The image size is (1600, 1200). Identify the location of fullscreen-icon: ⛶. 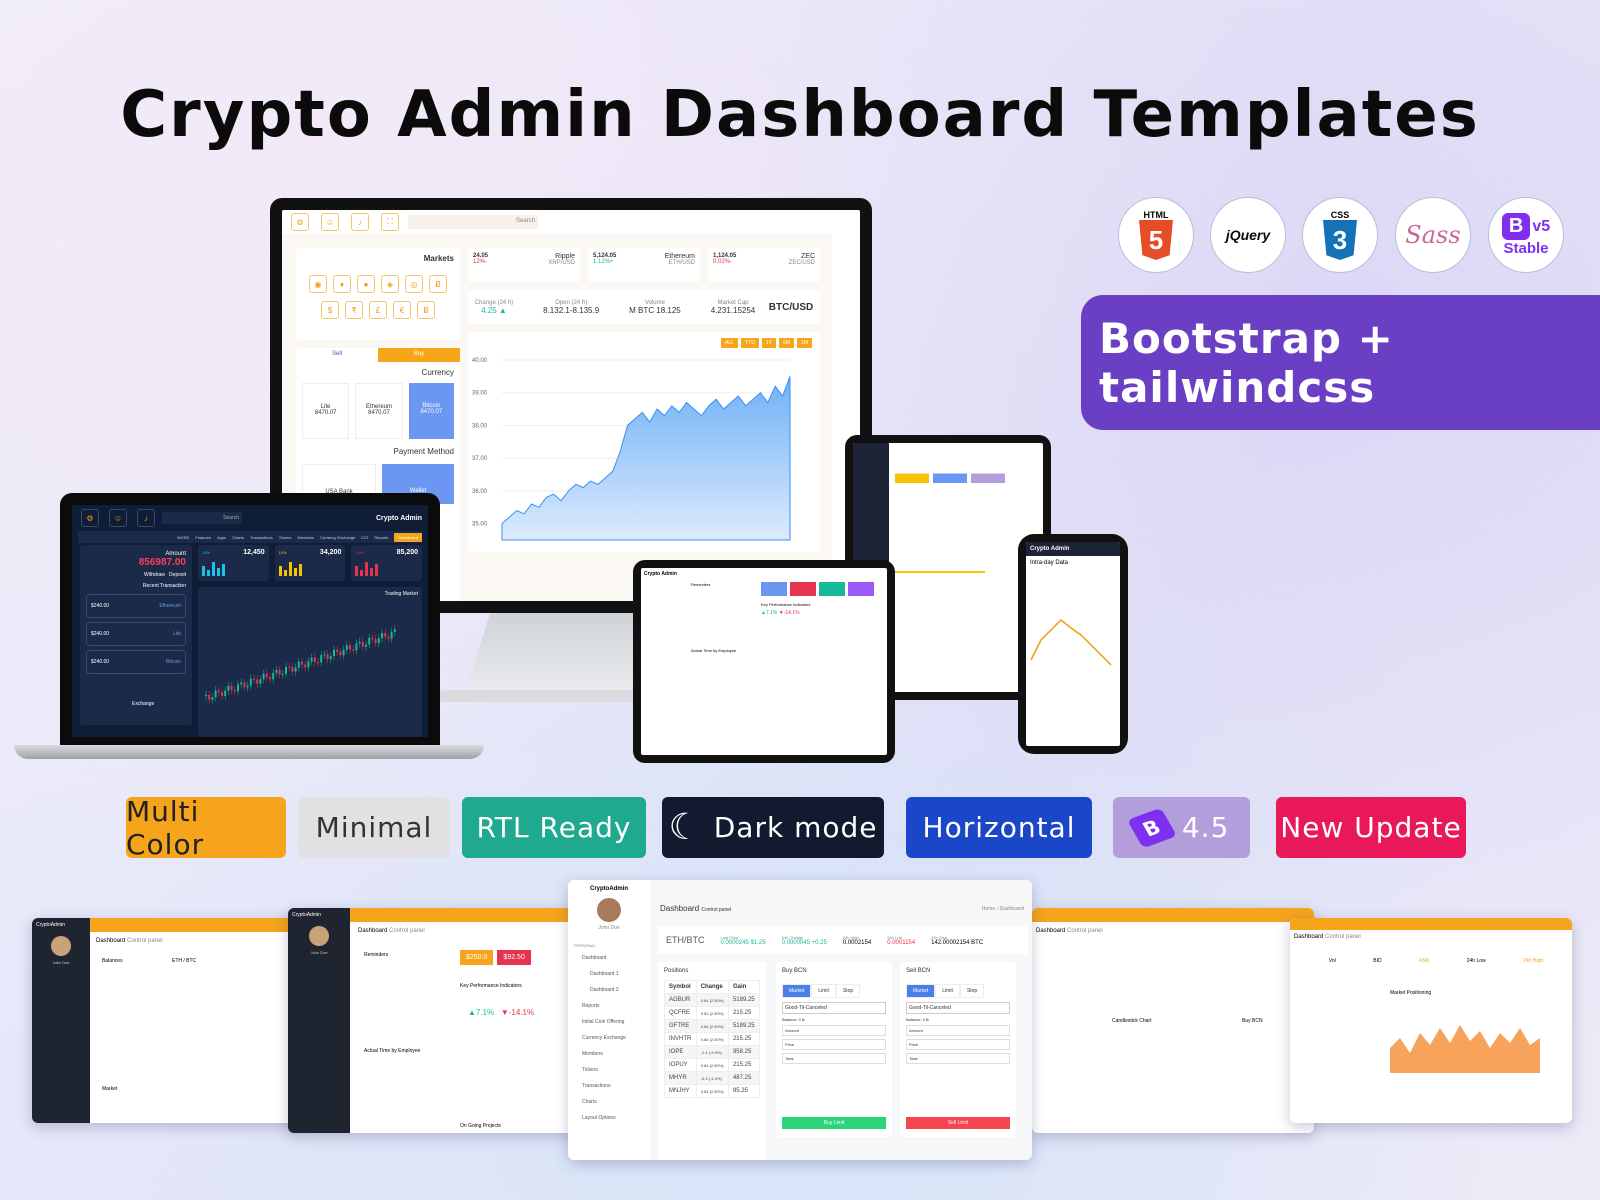
(390, 222).